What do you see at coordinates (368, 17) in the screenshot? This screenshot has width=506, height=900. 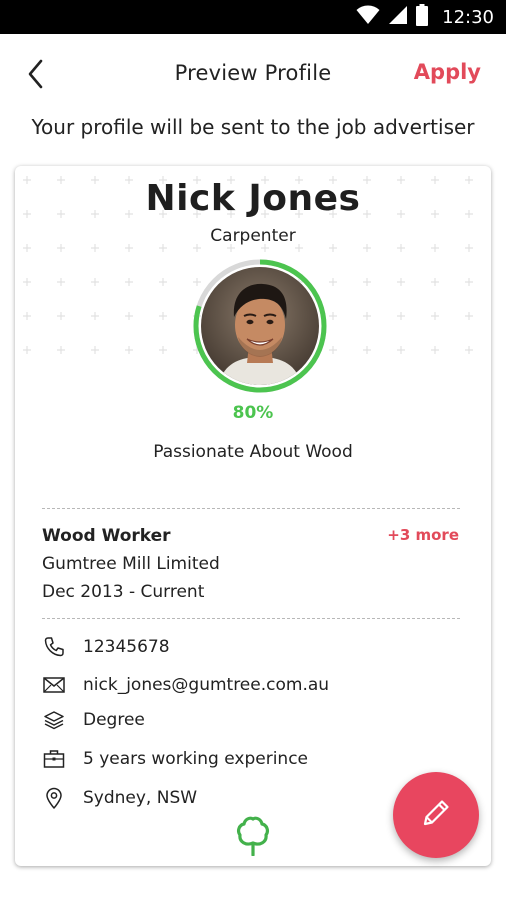 I see `wifi-icon` at bounding box center [368, 17].